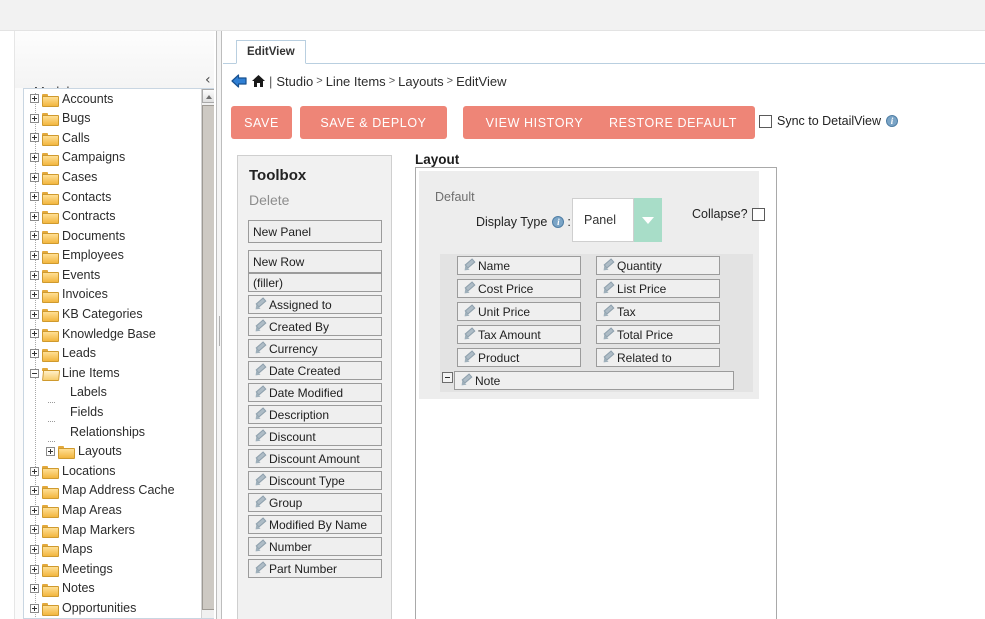  What do you see at coordinates (112, 99) in the screenshot?
I see `sidebar-item-accounts: Accounts` at bounding box center [112, 99].